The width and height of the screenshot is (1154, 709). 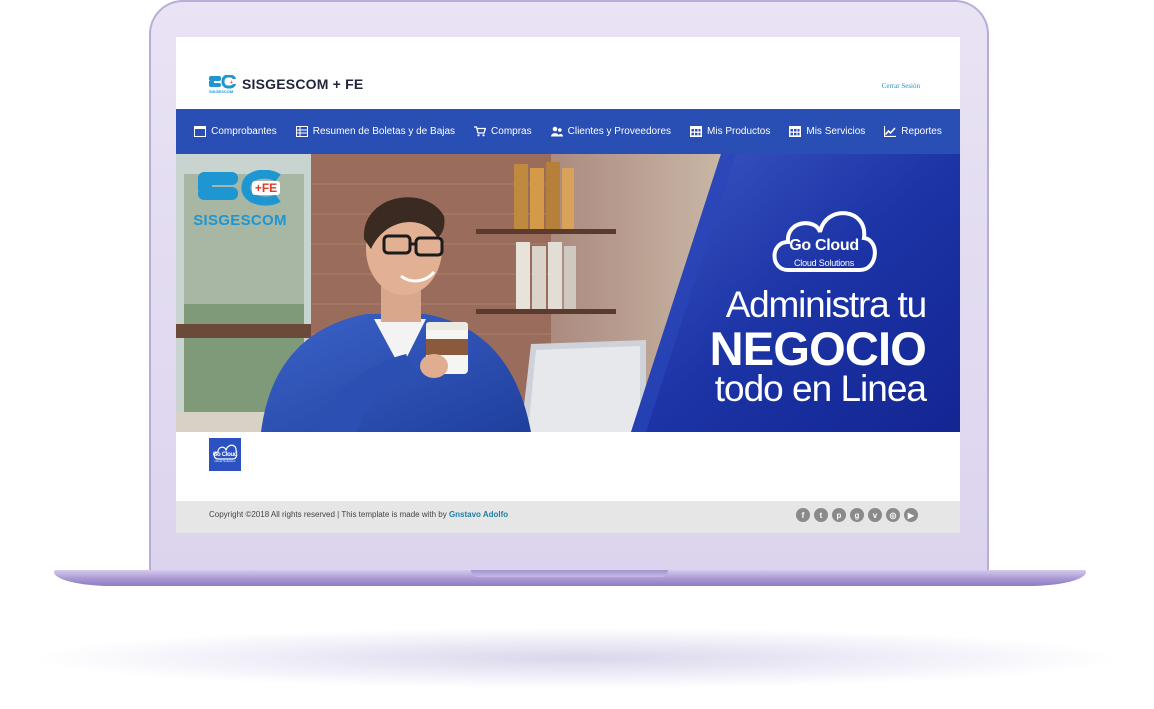 I want to click on vimeo-icon: v, so click(x=875, y=515).